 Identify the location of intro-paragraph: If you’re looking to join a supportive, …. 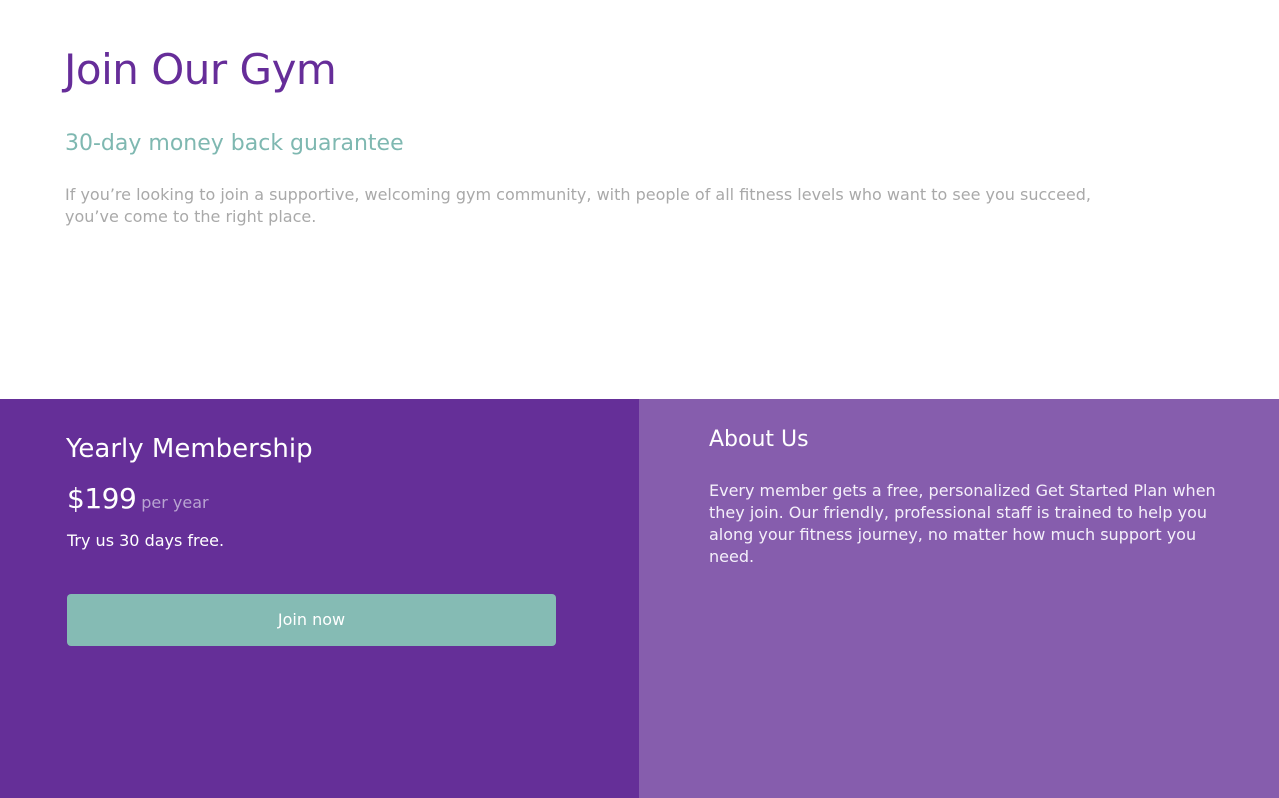
(578, 205).